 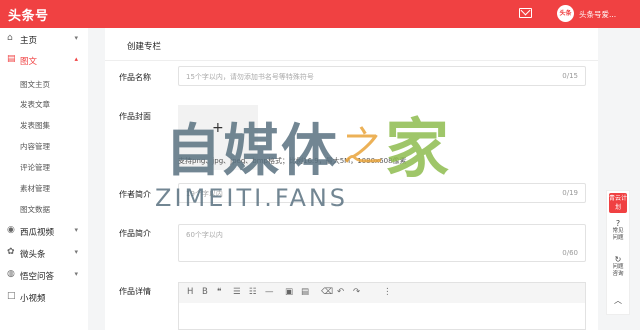 What do you see at coordinates (351, 60) in the screenshot?
I see `divider` at bounding box center [351, 60].